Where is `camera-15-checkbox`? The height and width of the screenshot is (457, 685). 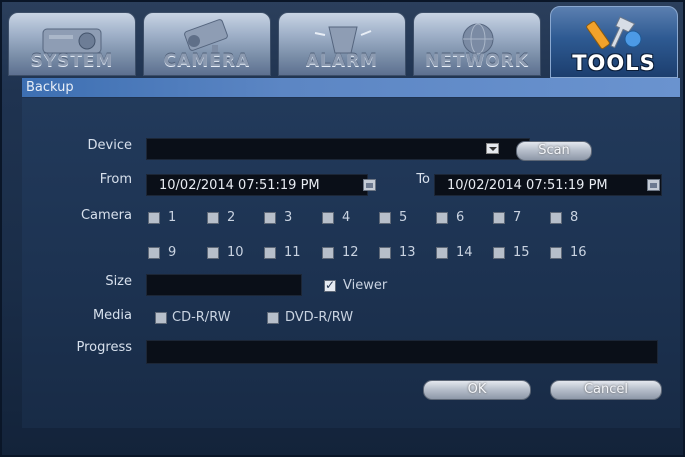 camera-15-checkbox is located at coordinates (499, 253).